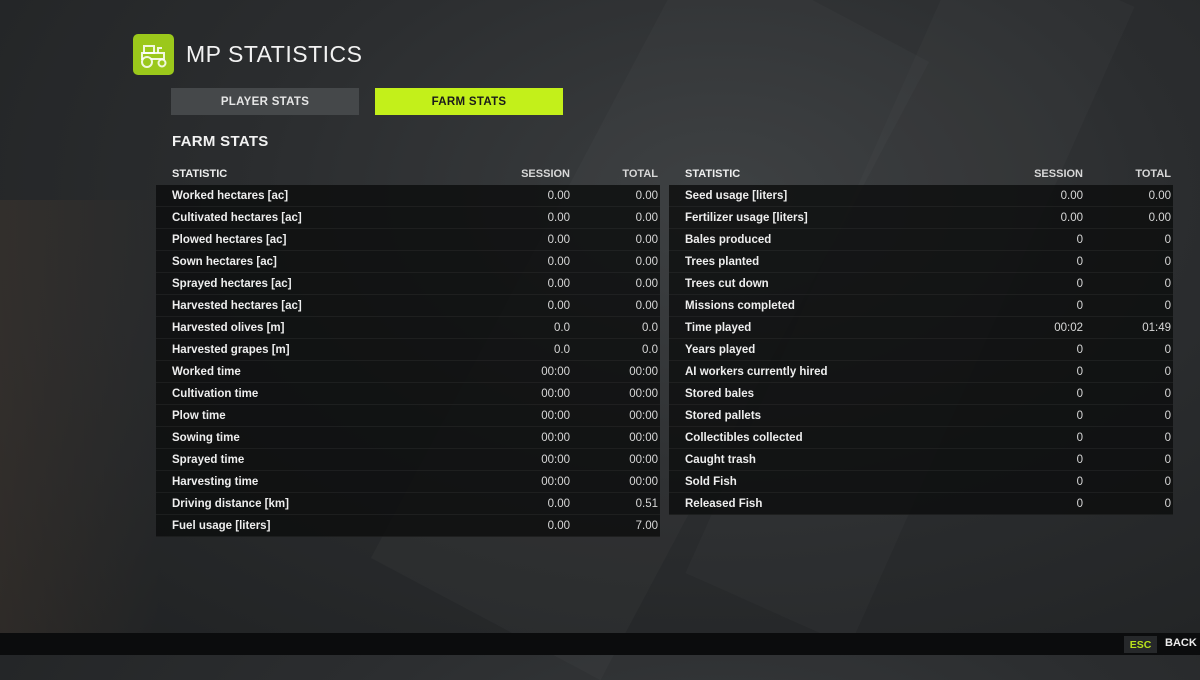 Image resolution: width=1200 pixels, height=680 pixels. I want to click on table-row: Stored pallets 0 0, so click(921, 416).